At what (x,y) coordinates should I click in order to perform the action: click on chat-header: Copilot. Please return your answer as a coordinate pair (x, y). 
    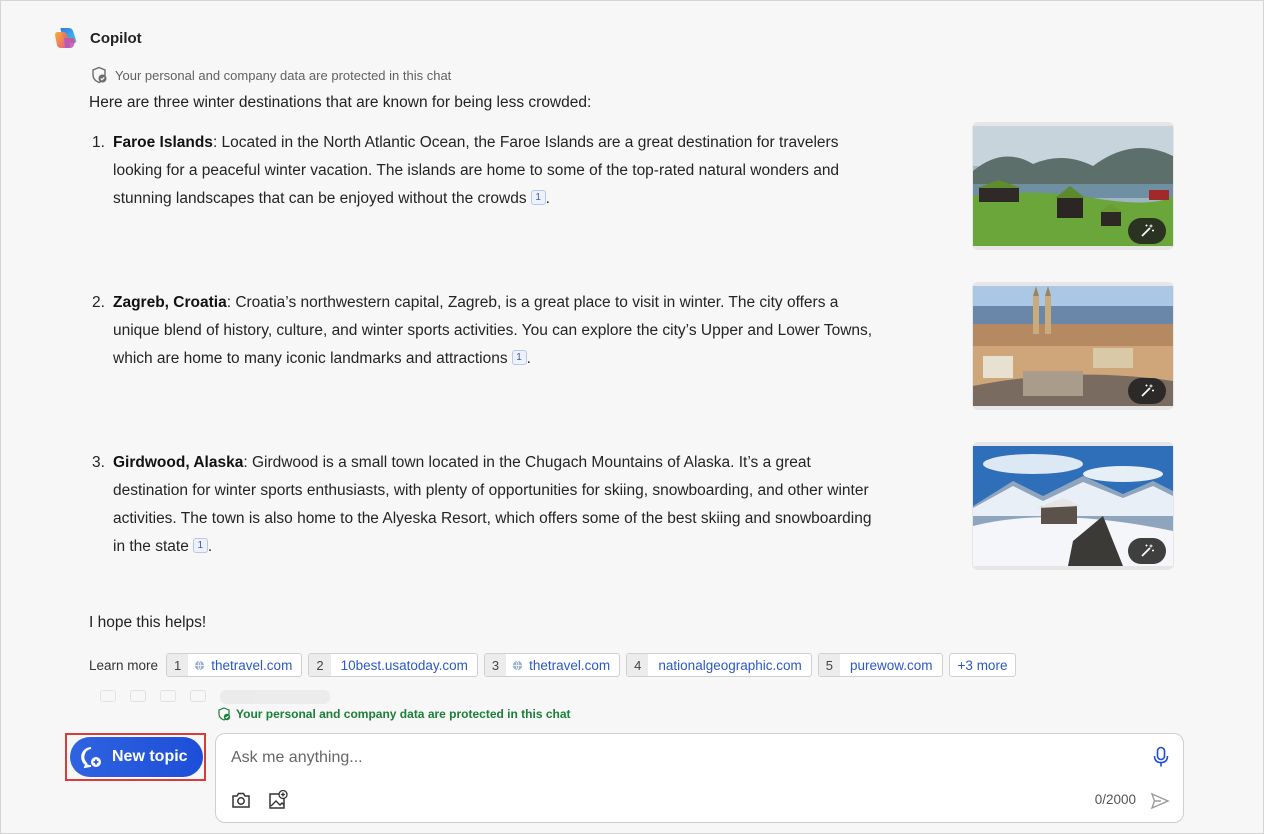
    Looking at the image, I should click on (97, 38).